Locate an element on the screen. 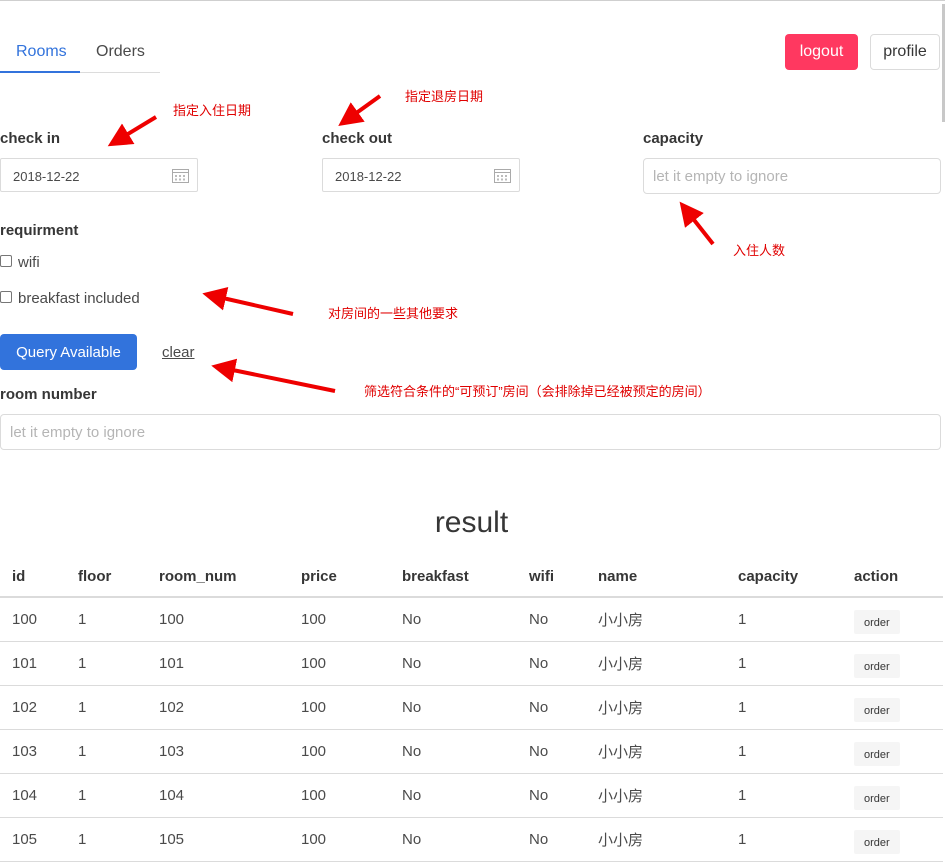  cell-room-num: 104 is located at coordinates (218, 795).